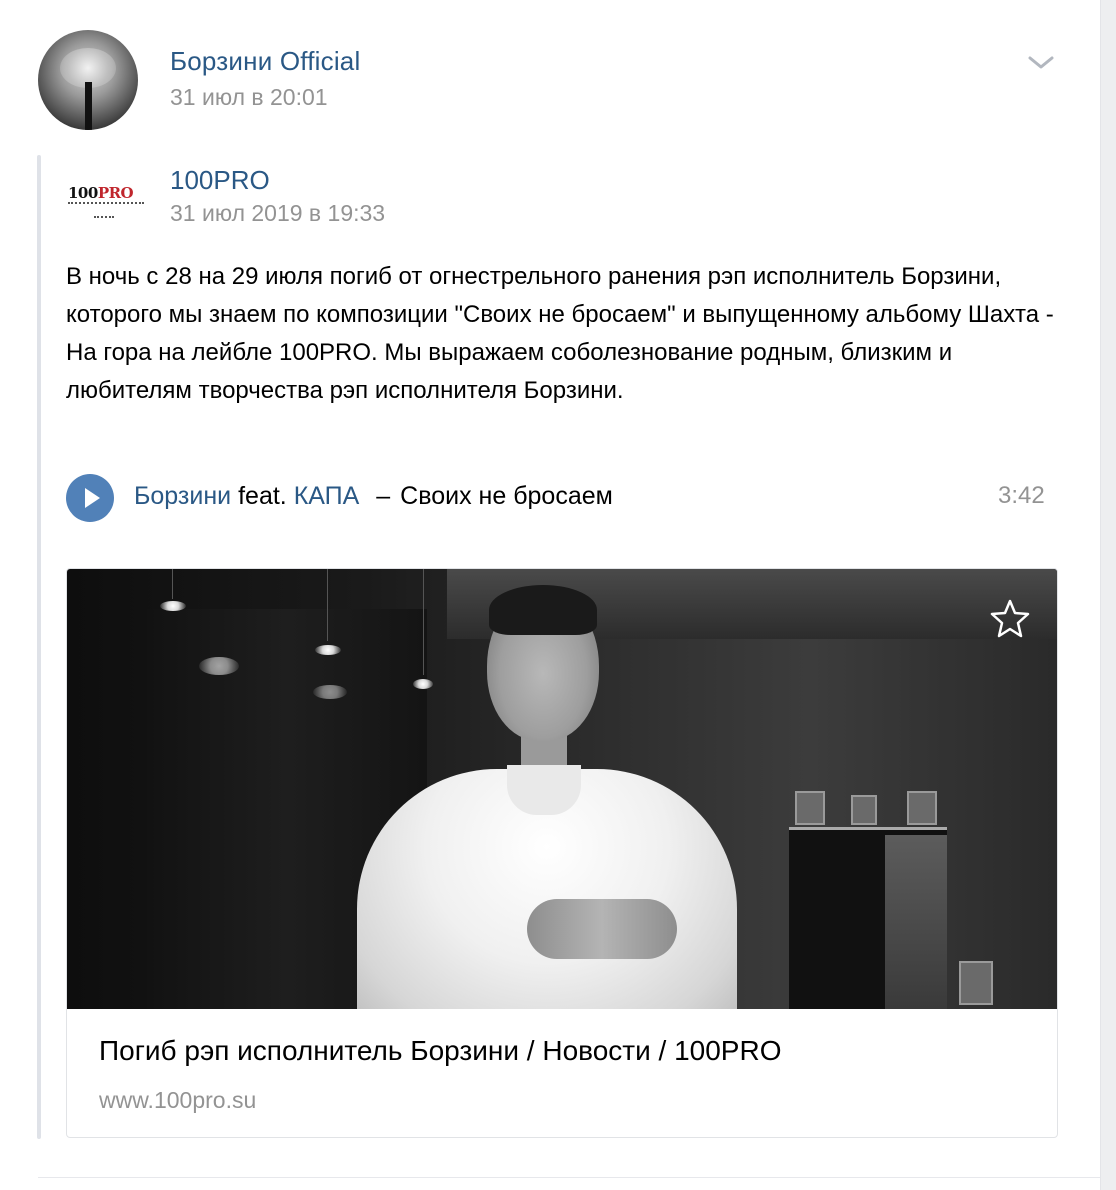 This screenshot has width=1116, height=1190. Describe the element at coordinates (327, 496) in the screenshot. I see `track-featured-artist-link: КАПА` at that location.